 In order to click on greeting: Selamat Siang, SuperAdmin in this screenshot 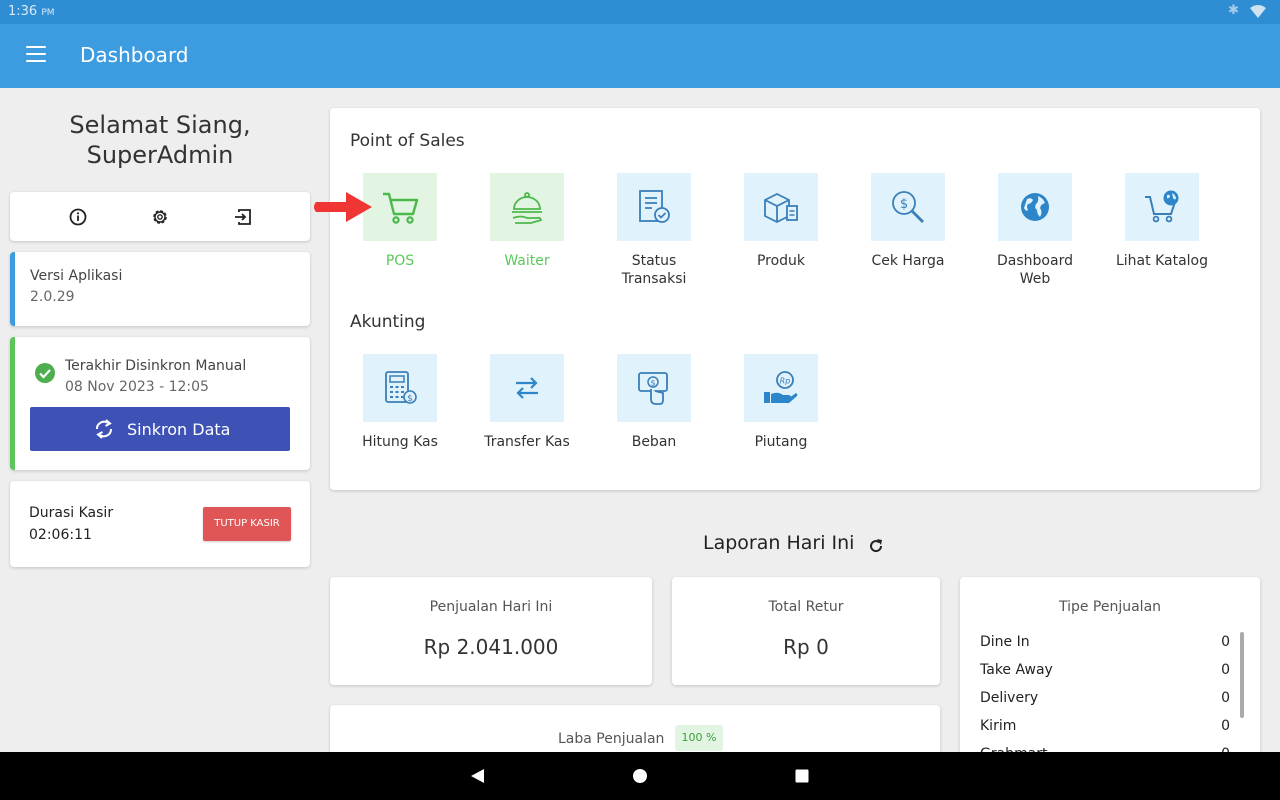, I will do `click(160, 140)`.